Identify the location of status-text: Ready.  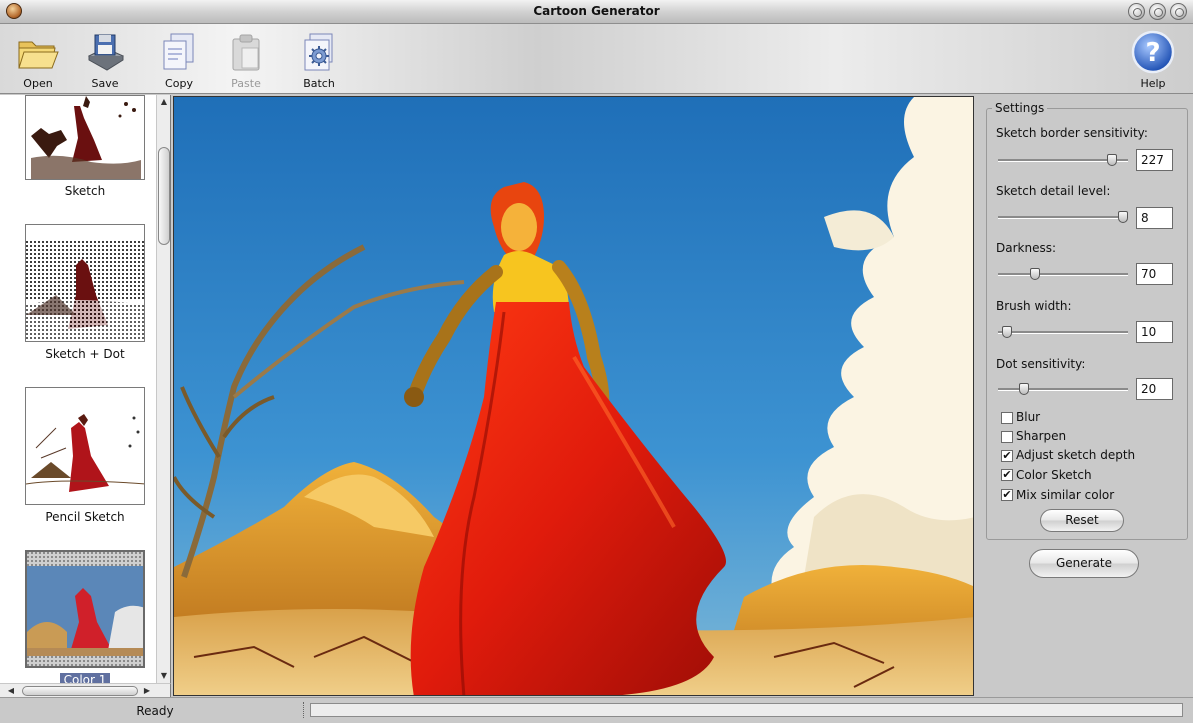
(155, 711).